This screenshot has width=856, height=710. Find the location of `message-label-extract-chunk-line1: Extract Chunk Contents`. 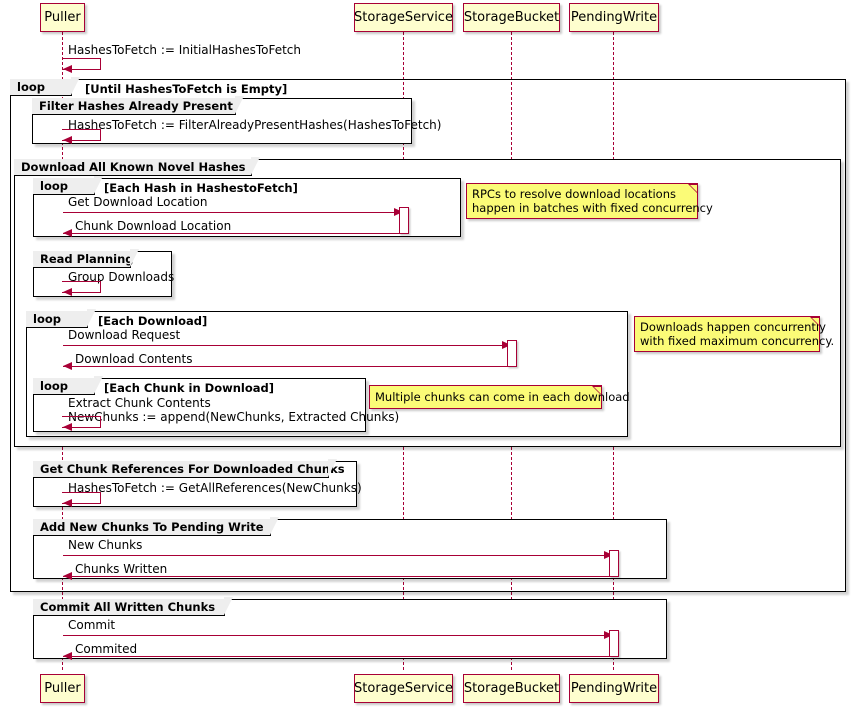

message-label-extract-chunk-line1: Extract Chunk Contents is located at coordinates (139, 403).